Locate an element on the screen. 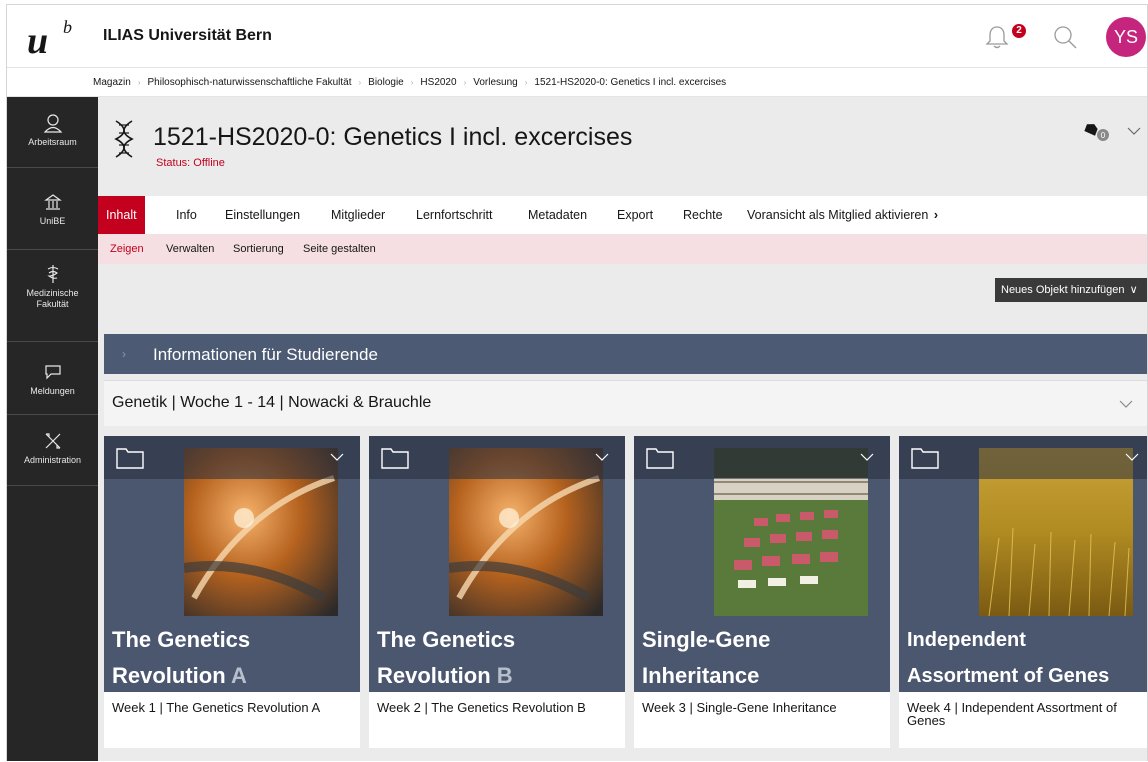  add-object-button: Neues Objekt hinzufügen ∨ is located at coordinates (1071, 290).